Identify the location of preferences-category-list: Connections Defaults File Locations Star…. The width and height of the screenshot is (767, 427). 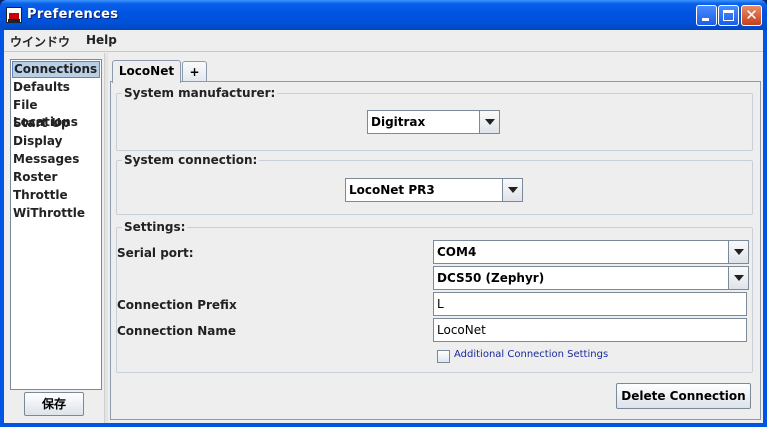
(56, 224).